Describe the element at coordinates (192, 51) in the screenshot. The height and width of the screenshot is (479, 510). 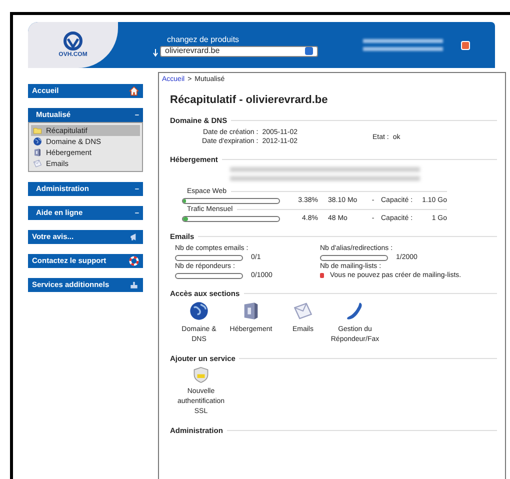
I see `select-value: olivierevrard.be` at that location.